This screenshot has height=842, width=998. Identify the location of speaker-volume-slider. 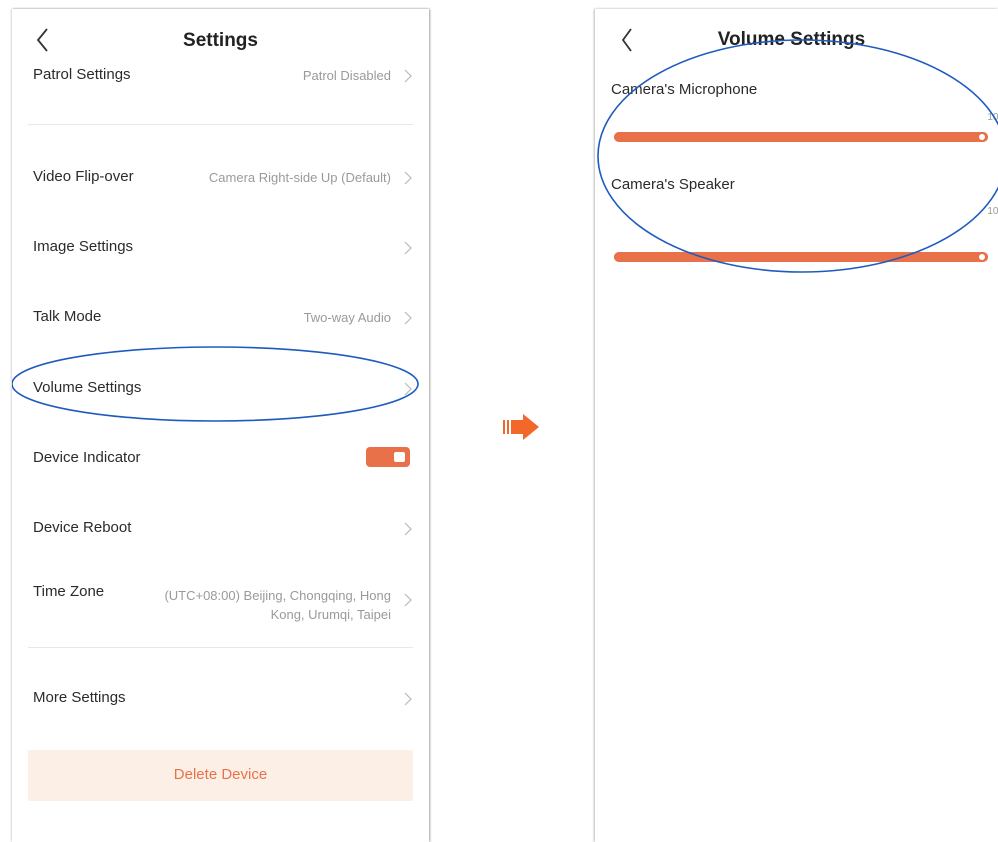
(801, 257).